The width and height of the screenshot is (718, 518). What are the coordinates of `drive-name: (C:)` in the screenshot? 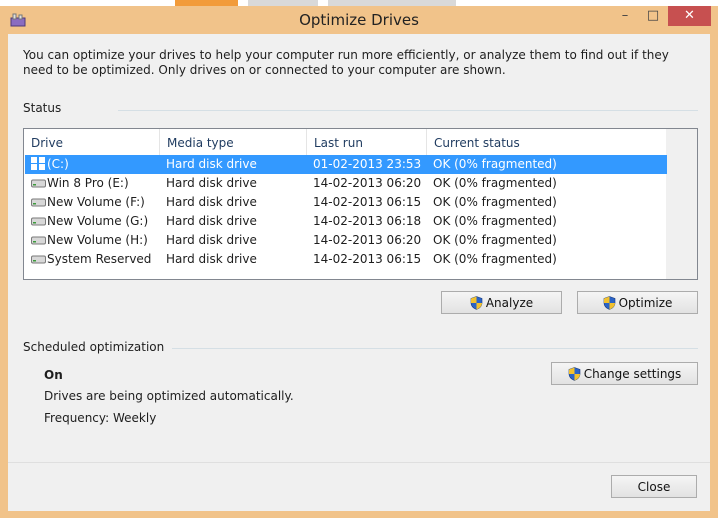 It's located at (58, 164).